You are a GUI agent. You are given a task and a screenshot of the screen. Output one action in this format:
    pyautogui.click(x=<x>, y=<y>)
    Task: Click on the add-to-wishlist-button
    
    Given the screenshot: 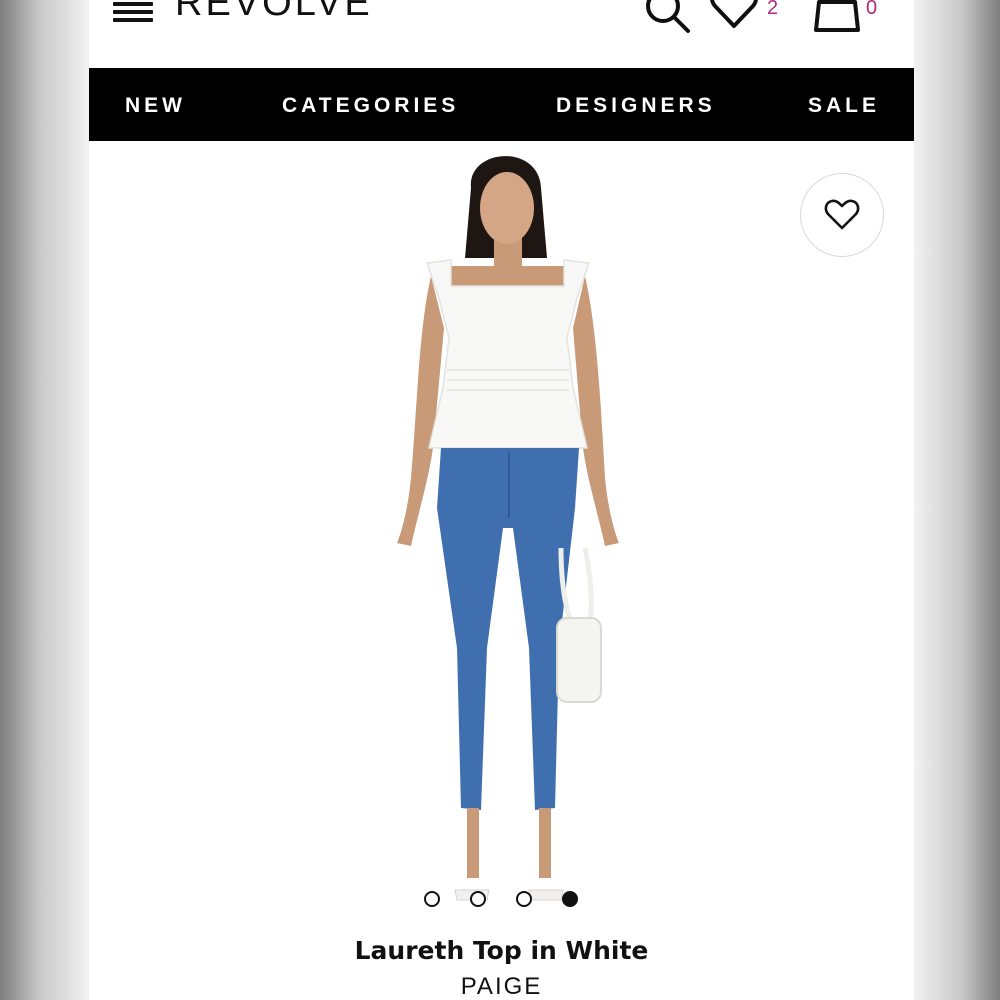 What is the action you would take?
    pyautogui.click(x=842, y=215)
    